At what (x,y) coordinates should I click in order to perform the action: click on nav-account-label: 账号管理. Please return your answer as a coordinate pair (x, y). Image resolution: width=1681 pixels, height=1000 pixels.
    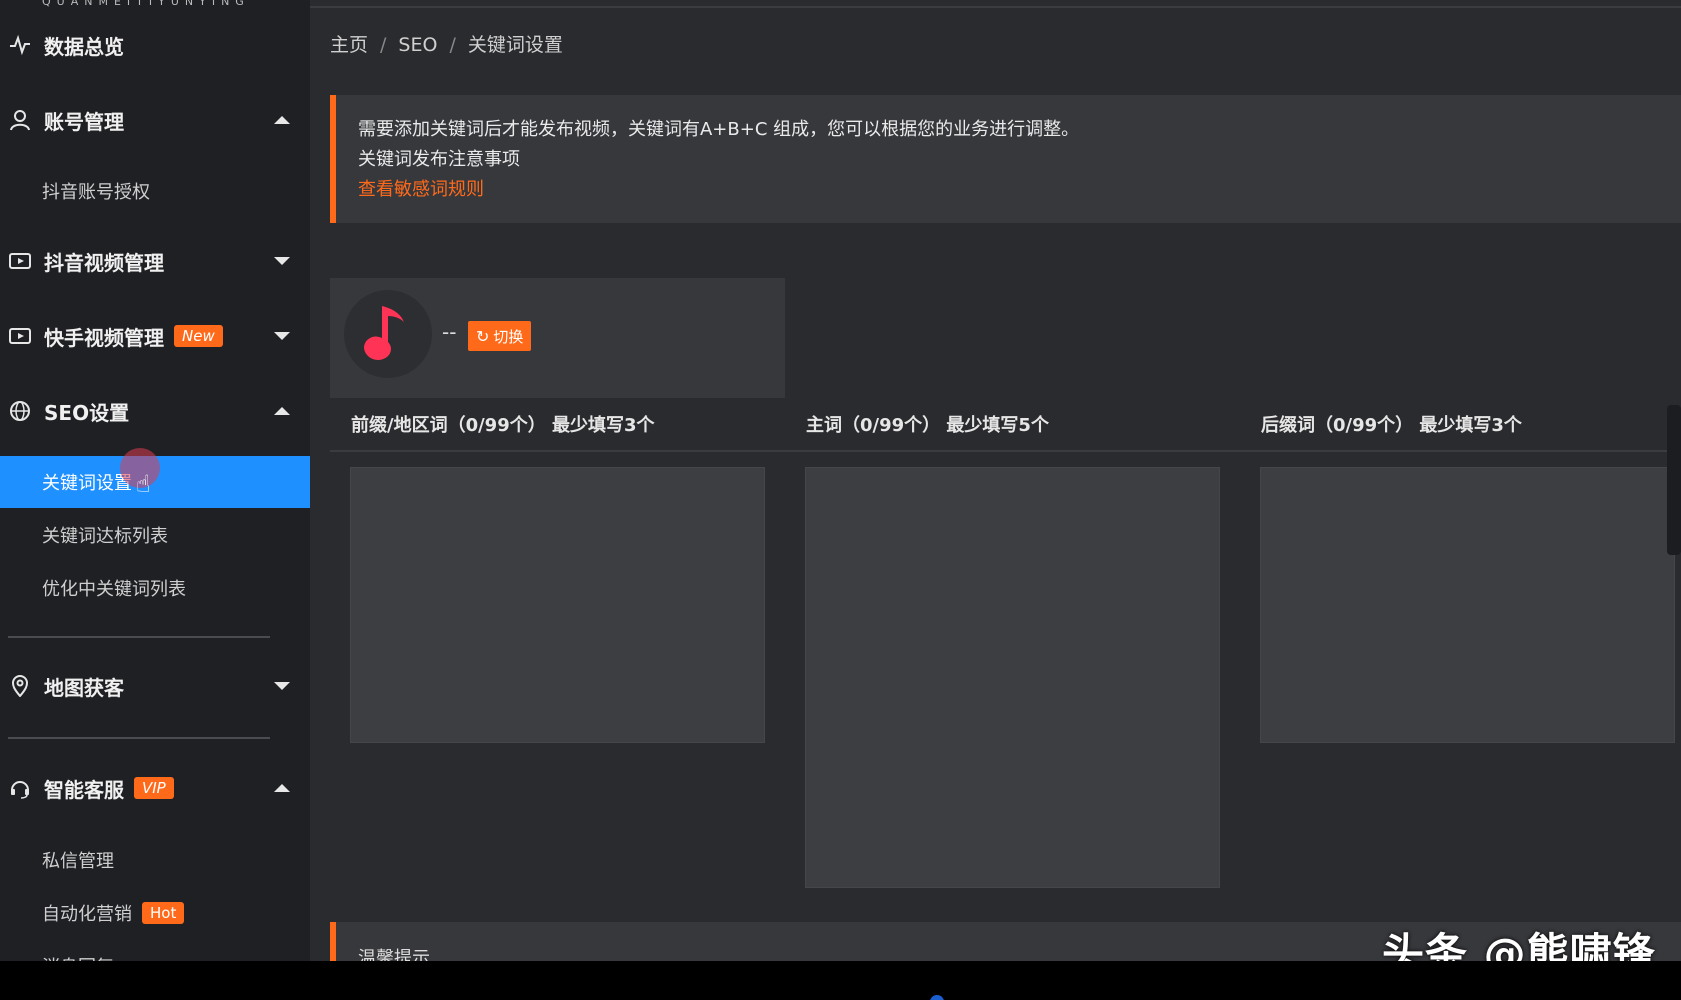
    Looking at the image, I should click on (84, 121).